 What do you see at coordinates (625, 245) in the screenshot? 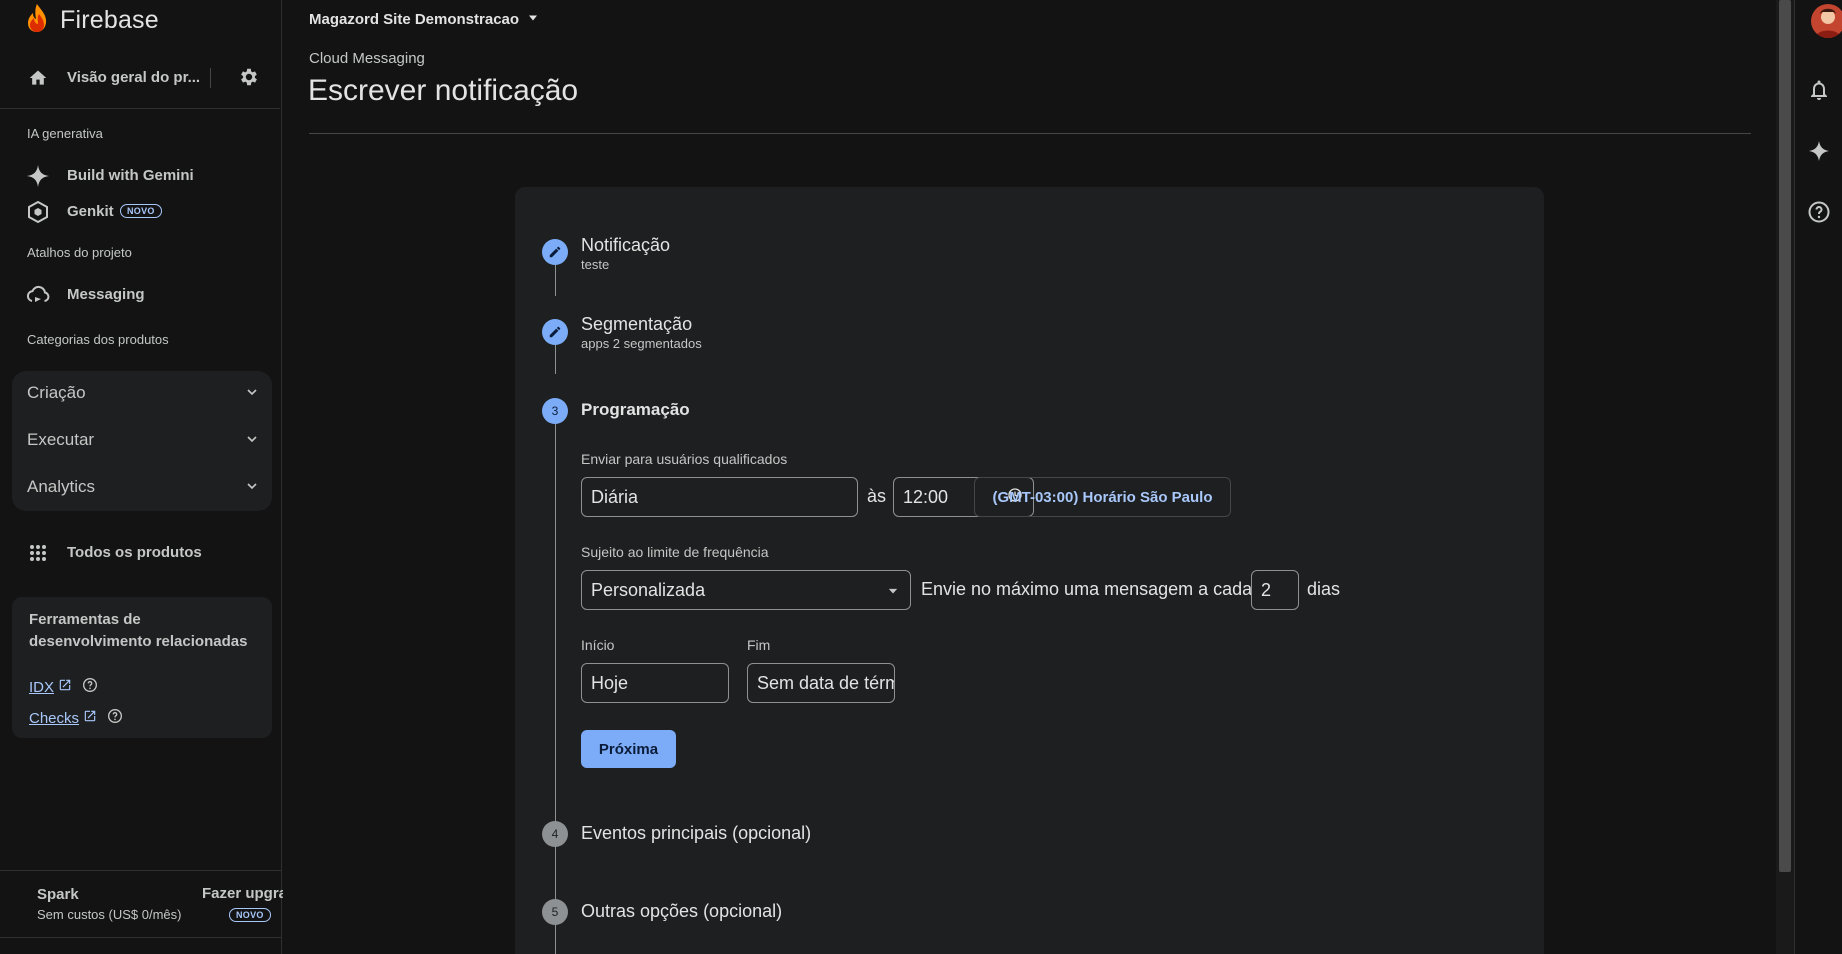
I see `step-1-title: Notificação` at bounding box center [625, 245].